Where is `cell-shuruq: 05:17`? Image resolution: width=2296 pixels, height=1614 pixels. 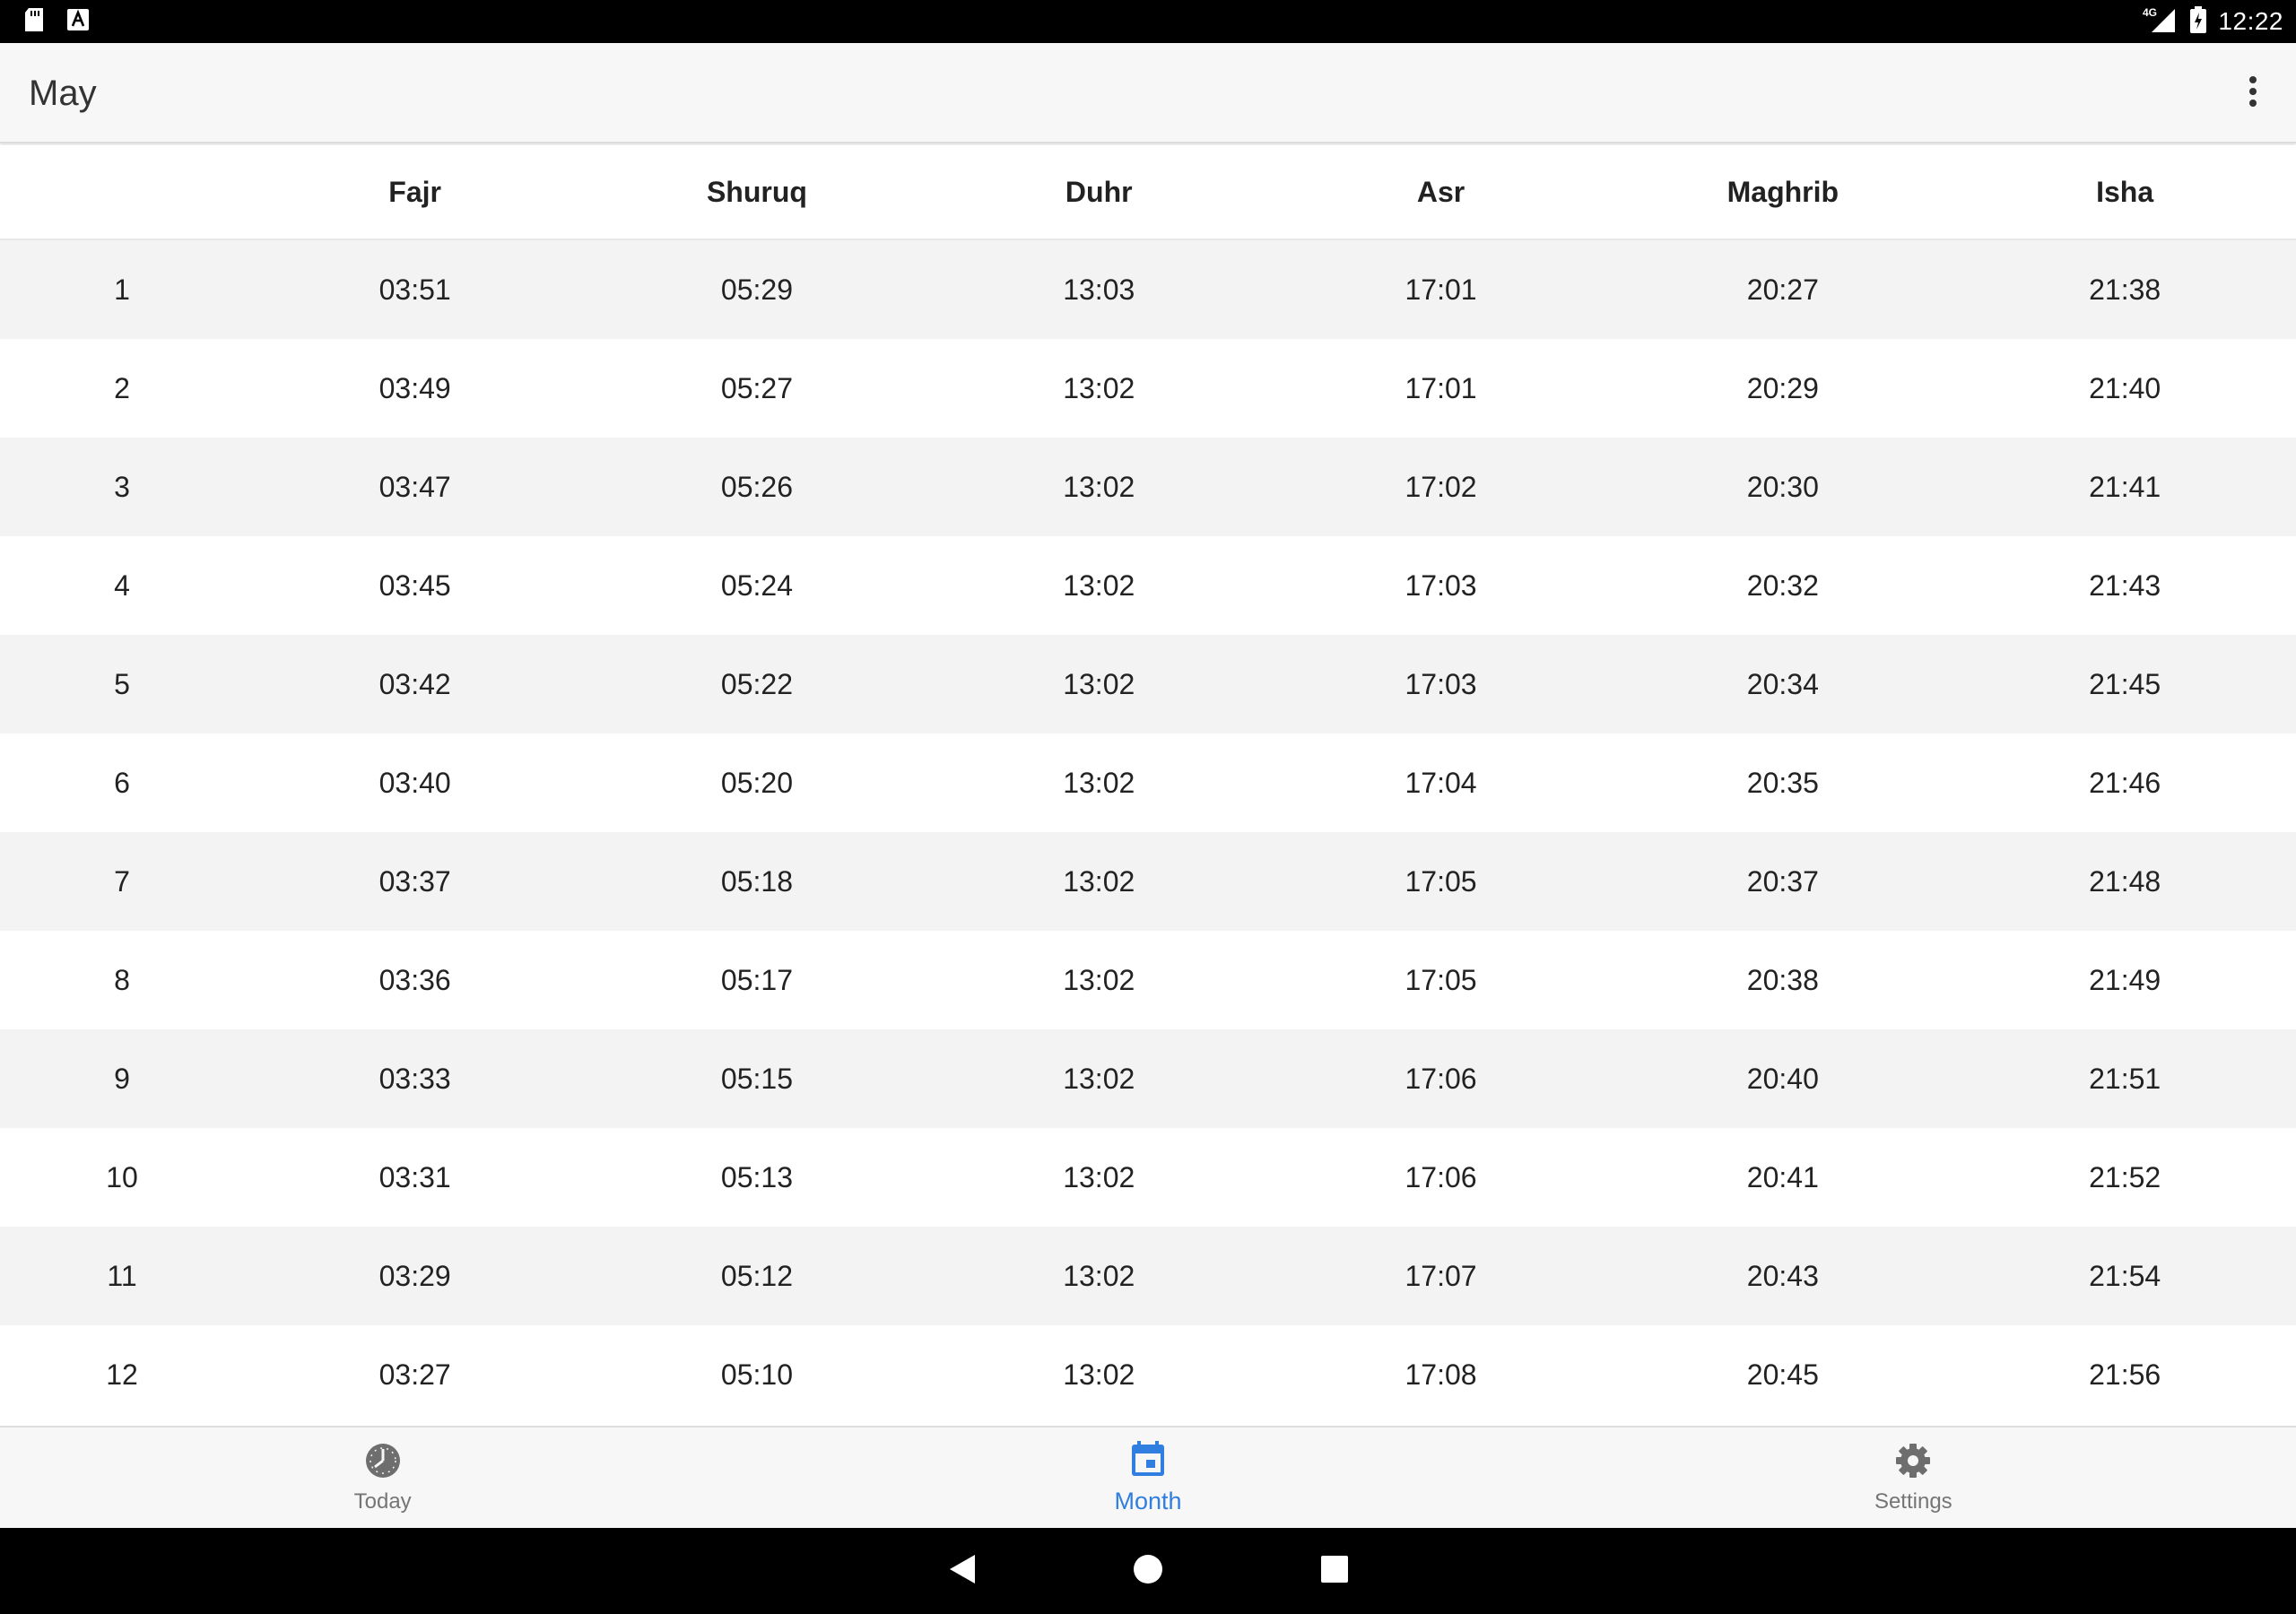
cell-shuruq: 05:17 is located at coordinates (756, 979).